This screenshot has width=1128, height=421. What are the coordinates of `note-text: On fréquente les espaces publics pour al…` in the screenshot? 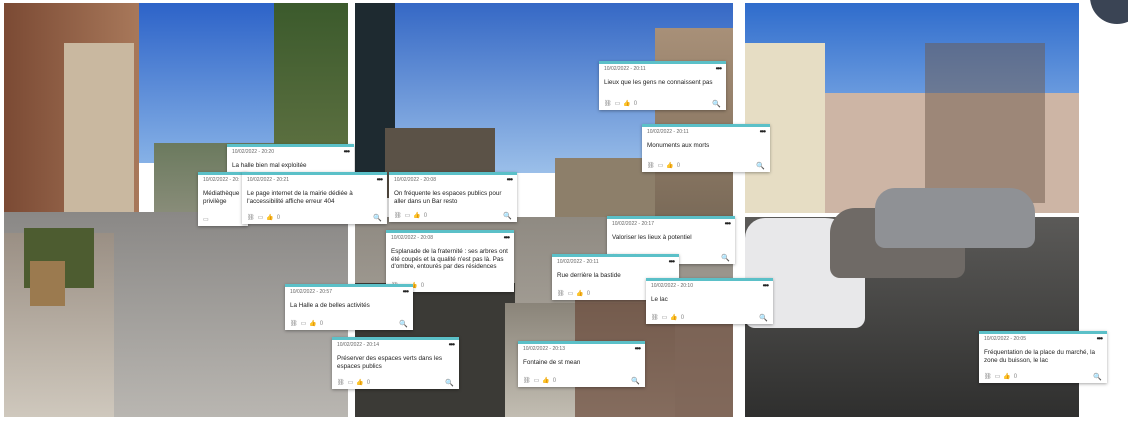 It's located at (448, 197).